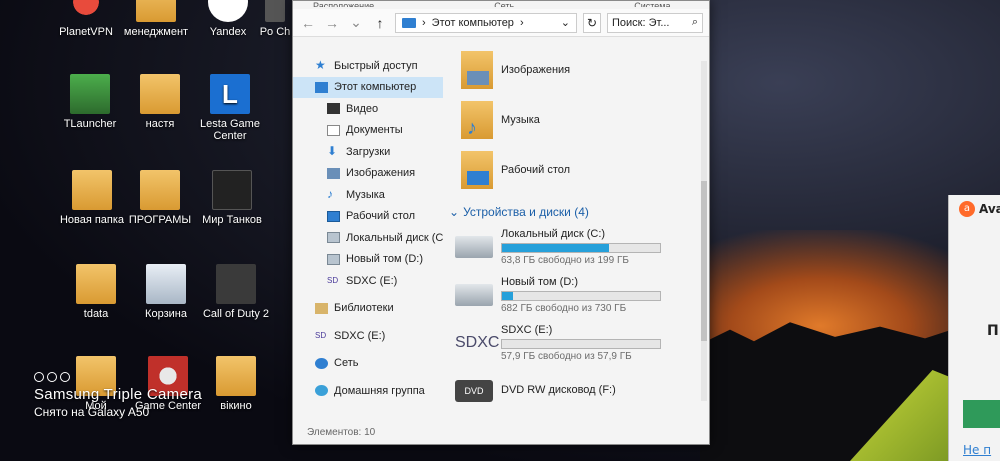 Image resolution: width=1000 pixels, height=461 pixels. Describe the element at coordinates (333, 238) in the screenshot. I see `disk-icon` at that location.